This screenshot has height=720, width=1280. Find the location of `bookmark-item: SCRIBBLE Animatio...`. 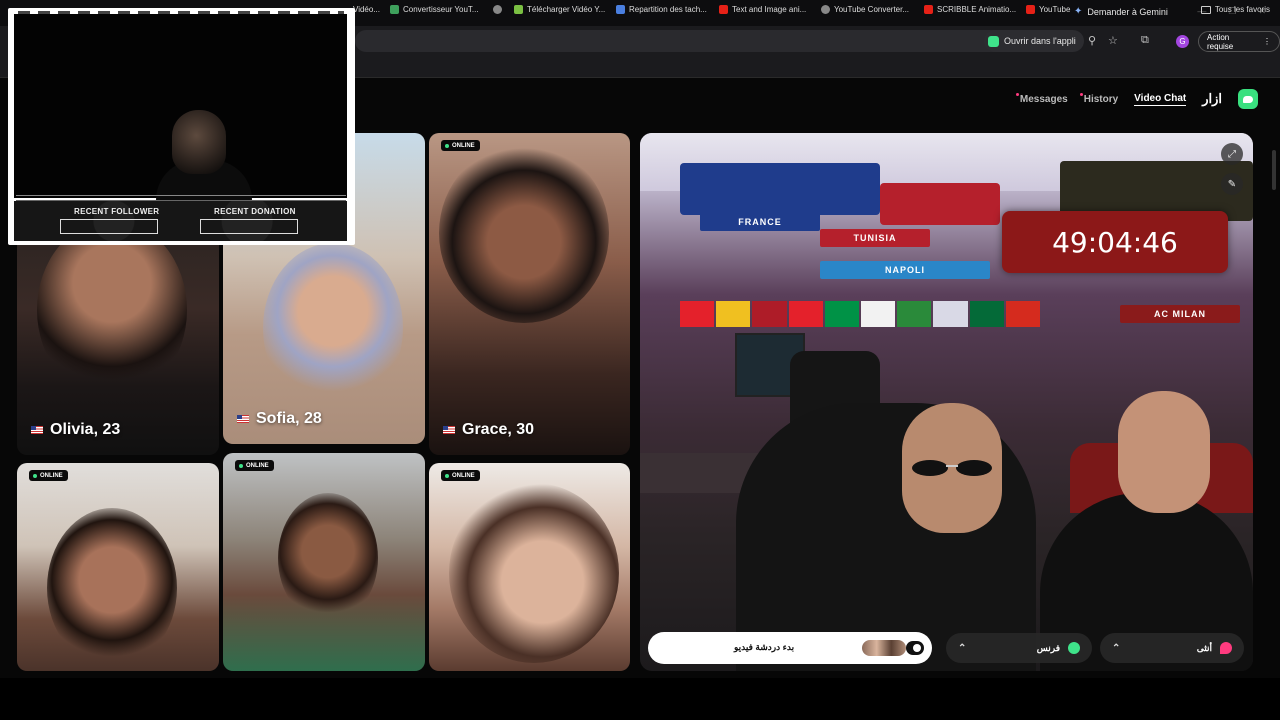

bookmark-item: SCRIBBLE Animatio... is located at coordinates (970, 9).